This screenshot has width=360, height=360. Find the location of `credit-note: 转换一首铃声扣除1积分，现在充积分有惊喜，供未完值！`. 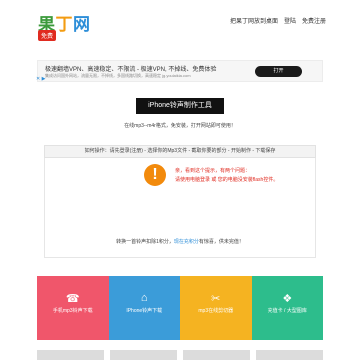

credit-note: 转换一首铃声扣除1积分，现在充积分有惊喜，供未完值！ is located at coordinates (180, 241).